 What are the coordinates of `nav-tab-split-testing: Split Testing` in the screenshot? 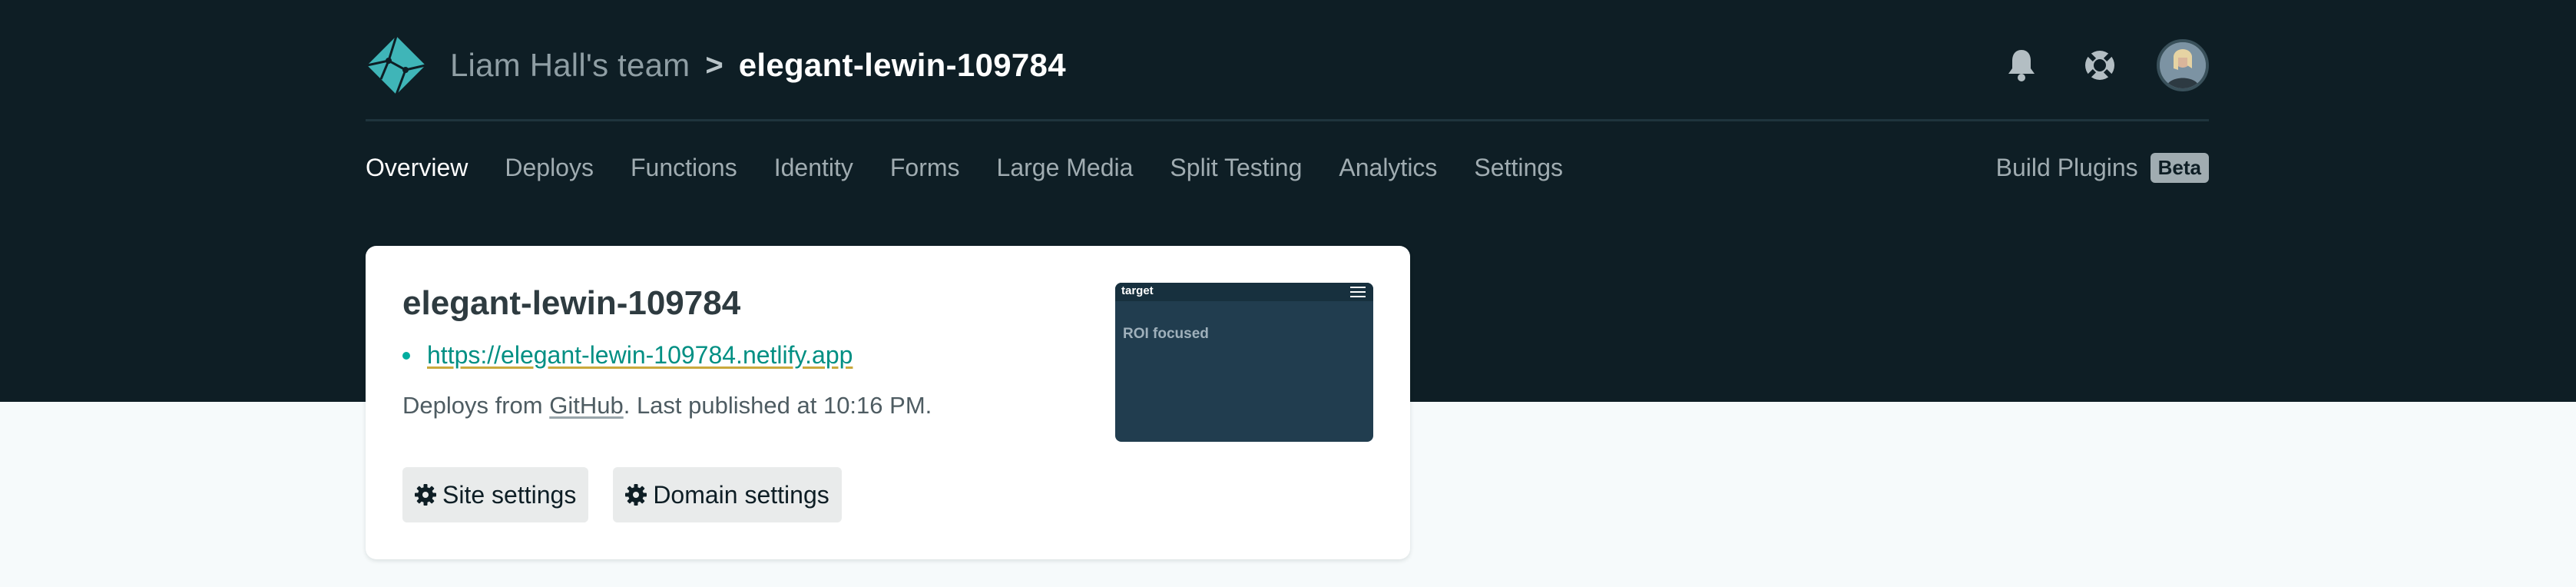 It's located at (1236, 168).